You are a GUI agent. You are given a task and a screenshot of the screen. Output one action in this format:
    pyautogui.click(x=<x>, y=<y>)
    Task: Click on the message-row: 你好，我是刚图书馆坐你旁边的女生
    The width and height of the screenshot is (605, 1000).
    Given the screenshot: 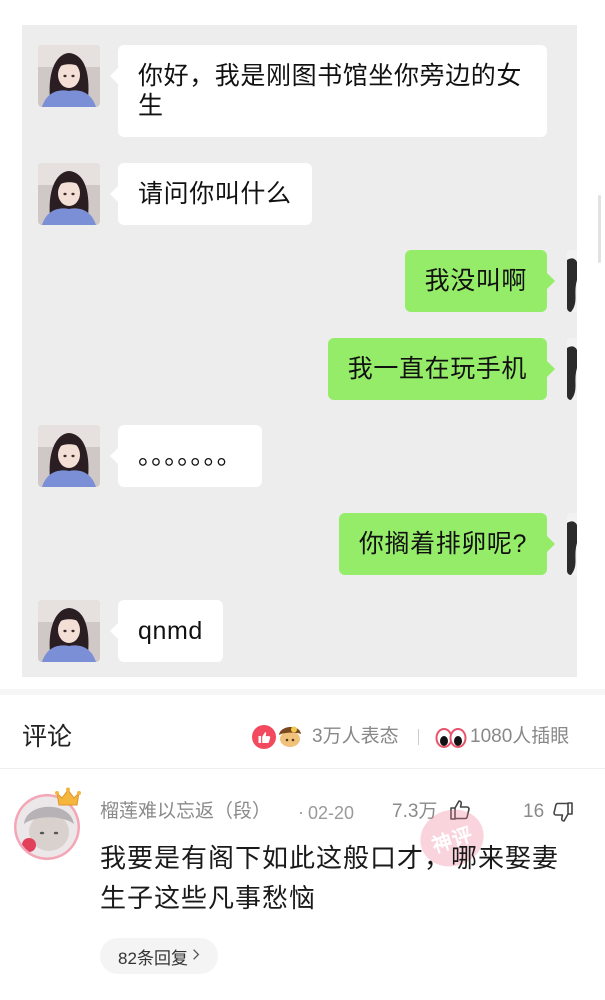 What is the action you would take?
    pyautogui.click(x=307, y=91)
    